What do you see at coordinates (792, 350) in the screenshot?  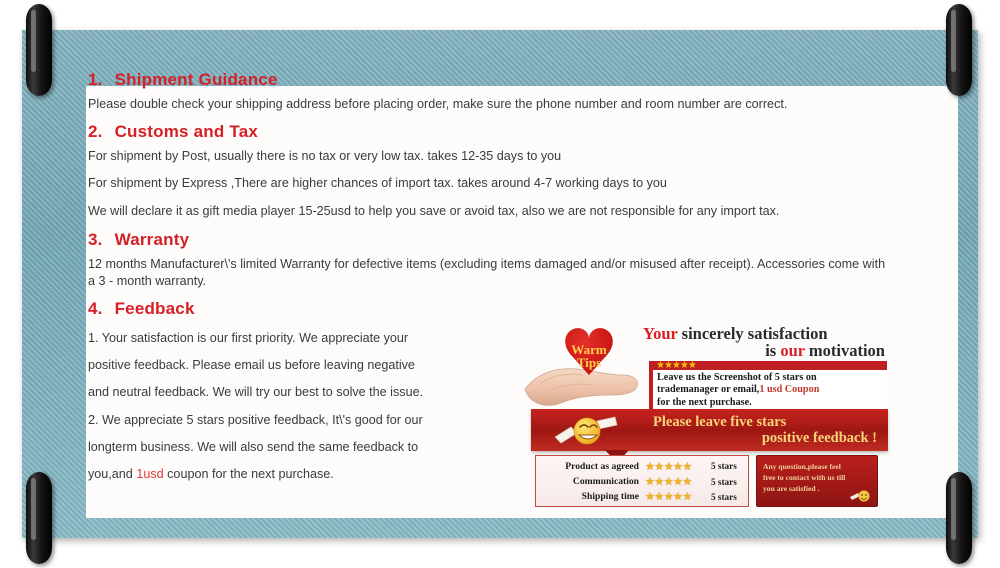 I see `tagline-our: our` at bounding box center [792, 350].